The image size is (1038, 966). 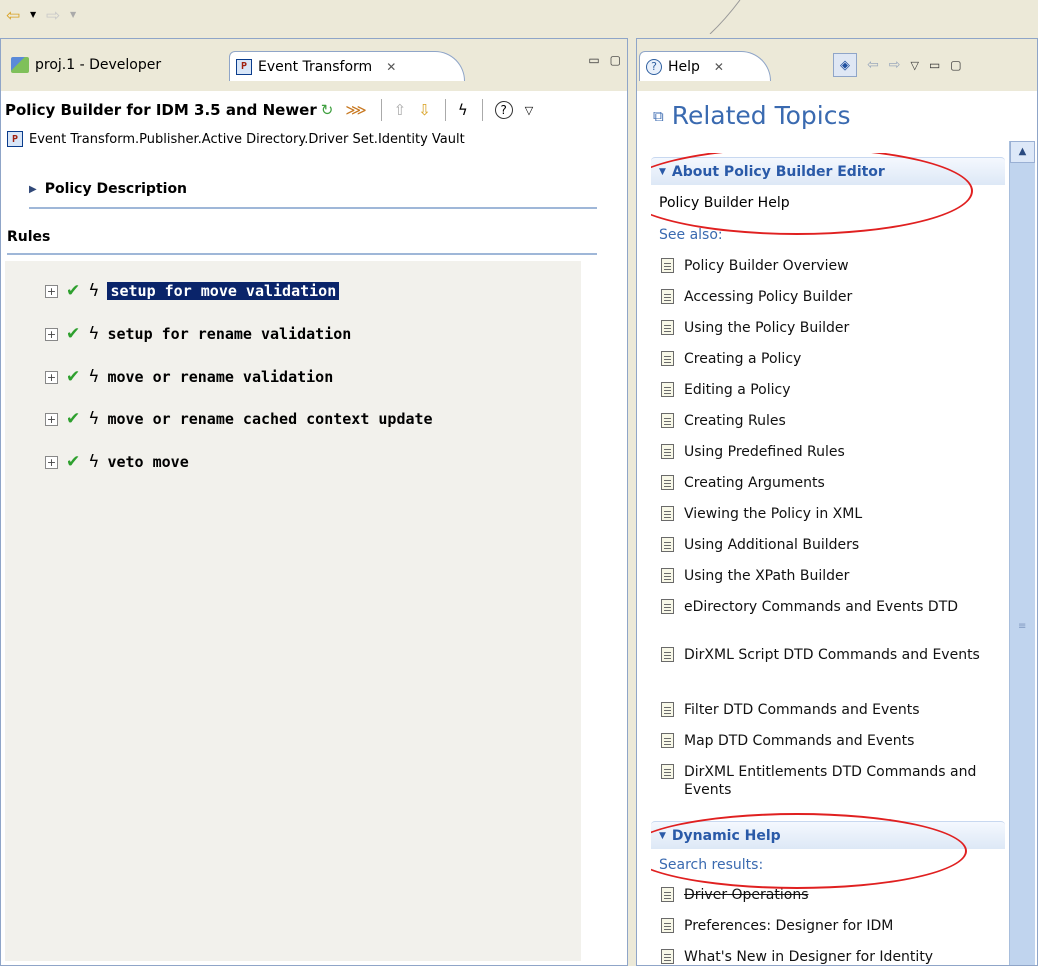 What do you see at coordinates (73, 14) in the screenshot?
I see `forward-dropdown-icon: ▼` at bounding box center [73, 14].